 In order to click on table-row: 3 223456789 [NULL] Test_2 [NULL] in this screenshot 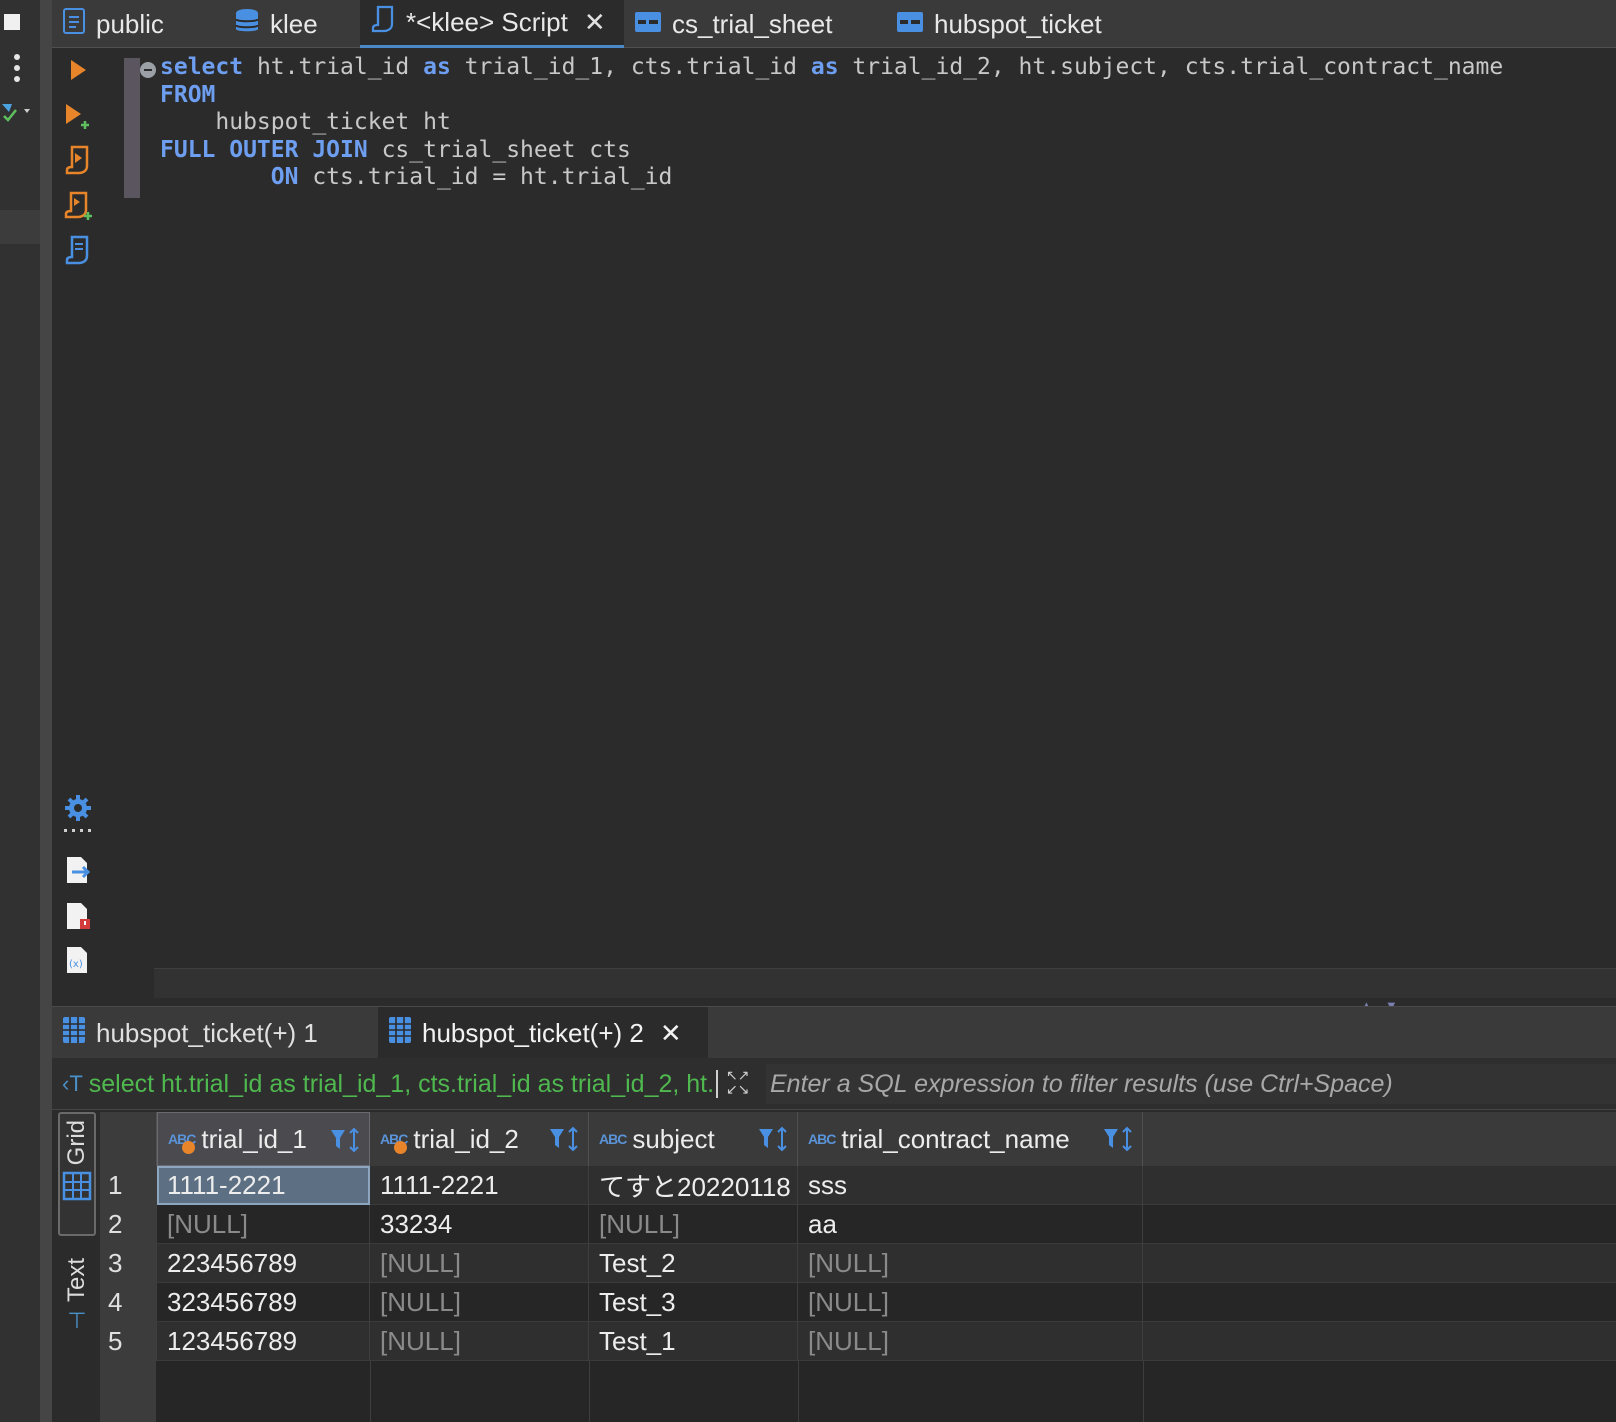, I will do `click(858, 1263)`.